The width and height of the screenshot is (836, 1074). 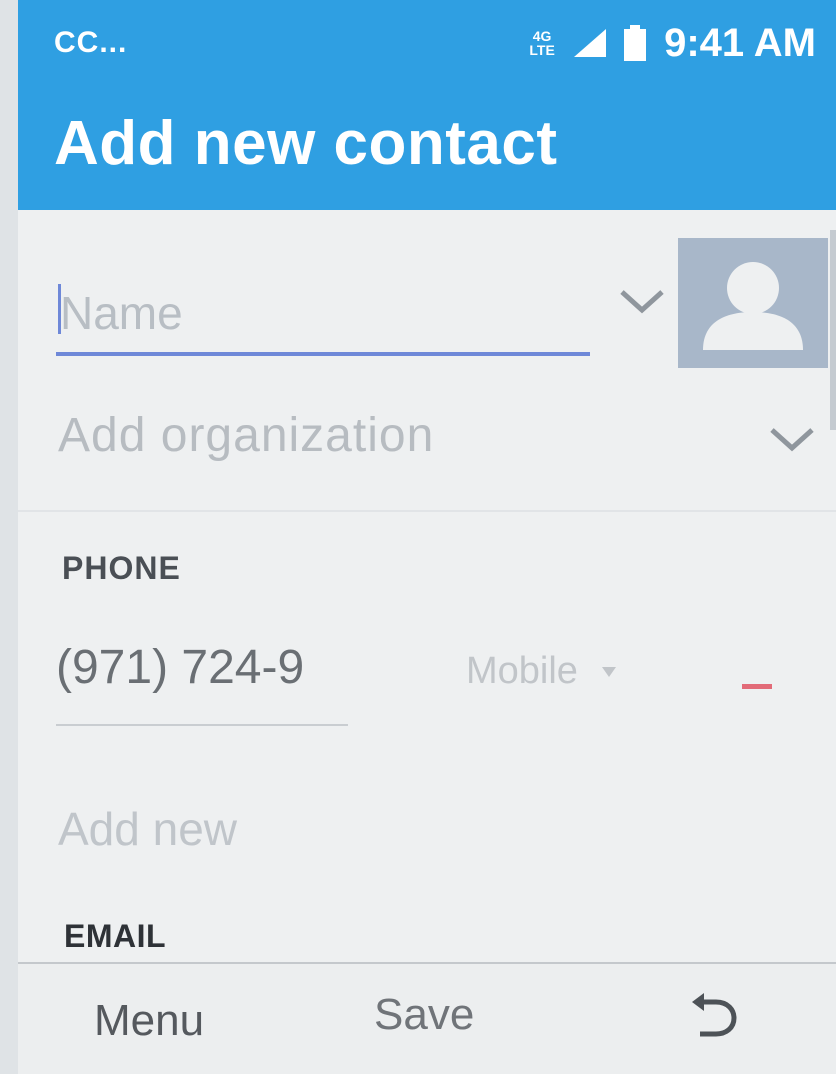 What do you see at coordinates (121, 568) in the screenshot?
I see `phone-section-label: PHONE` at bounding box center [121, 568].